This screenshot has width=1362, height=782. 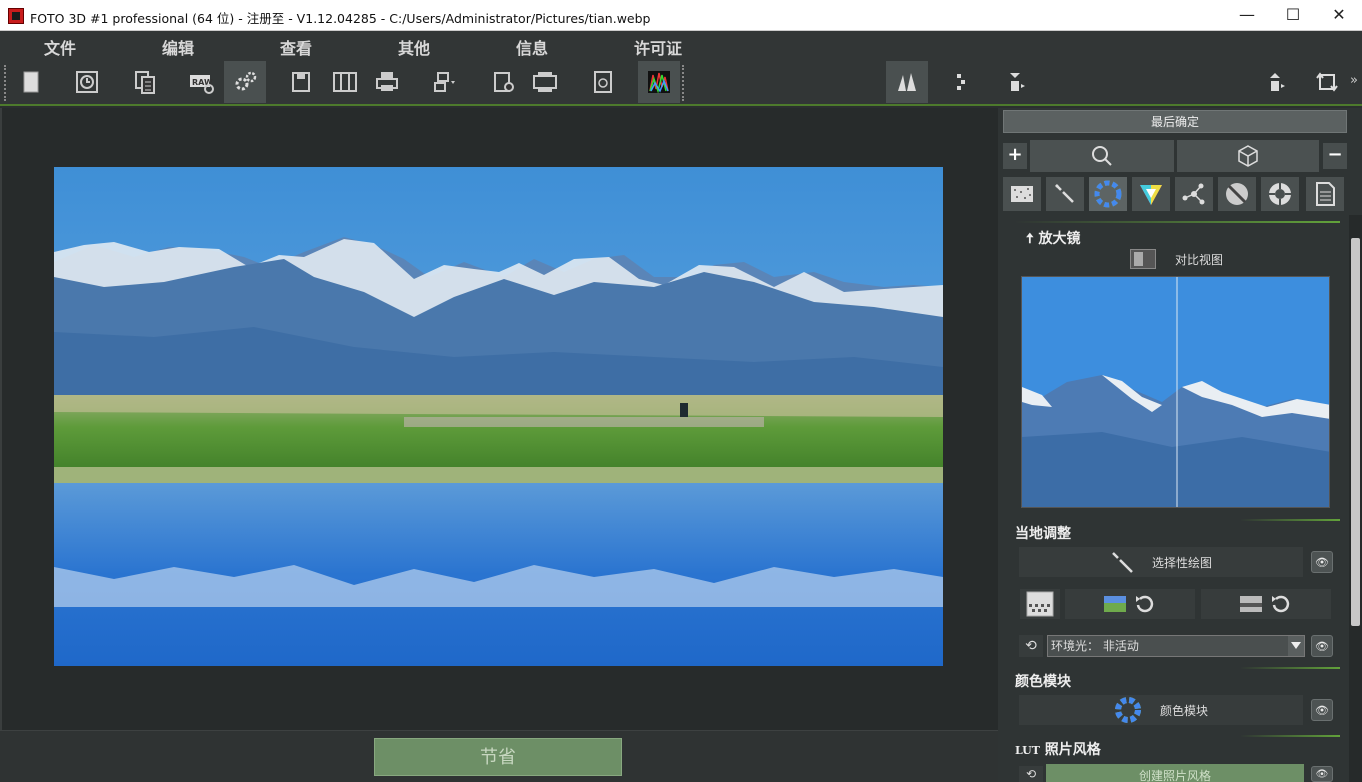 I want to click on layout-button, so click(x=545, y=82).